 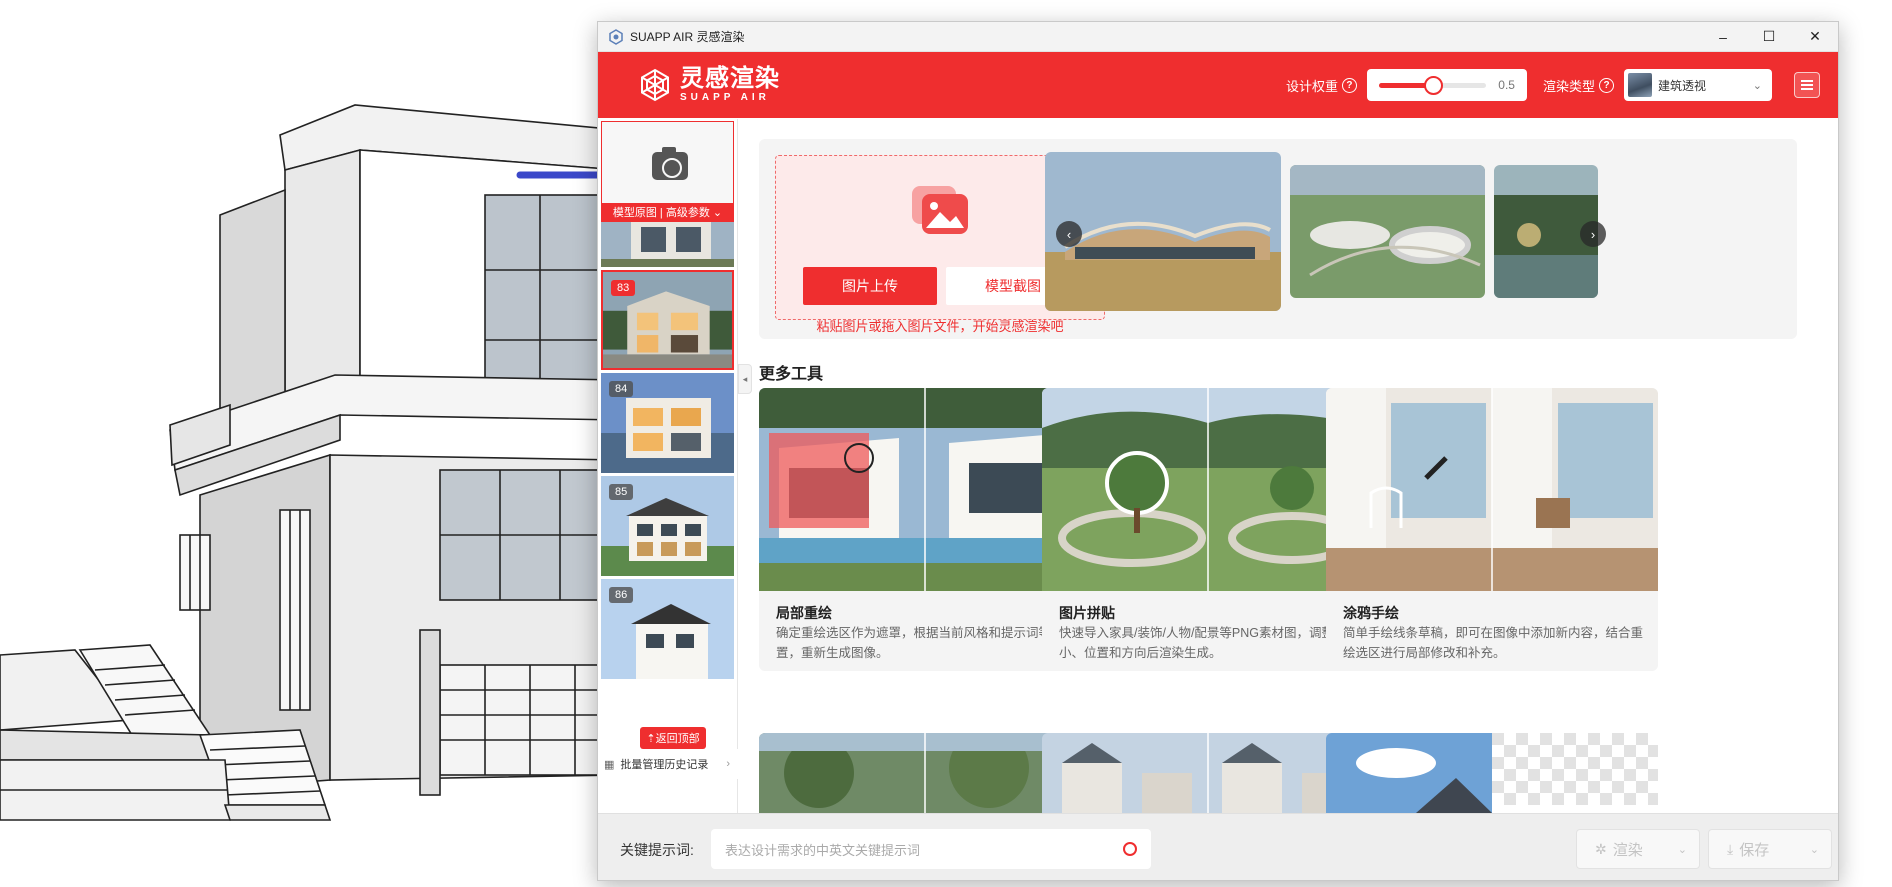 I want to click on minimize-button: –, so click(x=1723, y=37).